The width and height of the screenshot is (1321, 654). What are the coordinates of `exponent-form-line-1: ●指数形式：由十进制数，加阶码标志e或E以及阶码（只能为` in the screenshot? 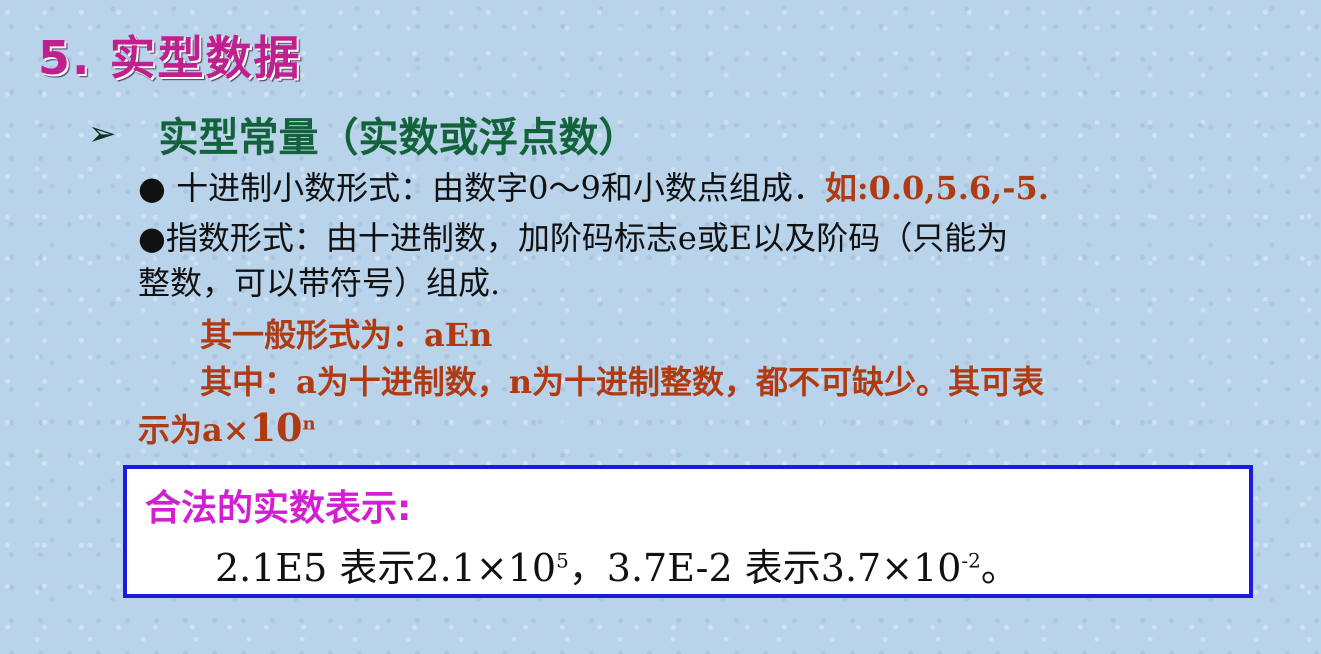 It's located at (573, 238).